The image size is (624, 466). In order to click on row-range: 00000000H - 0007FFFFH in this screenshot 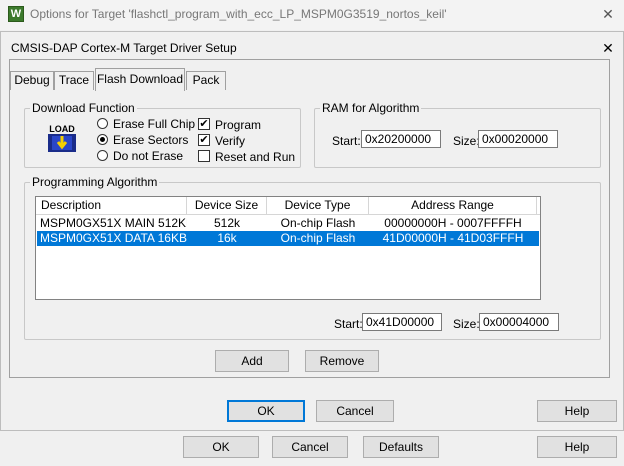, I will do `click(453, 223)`.